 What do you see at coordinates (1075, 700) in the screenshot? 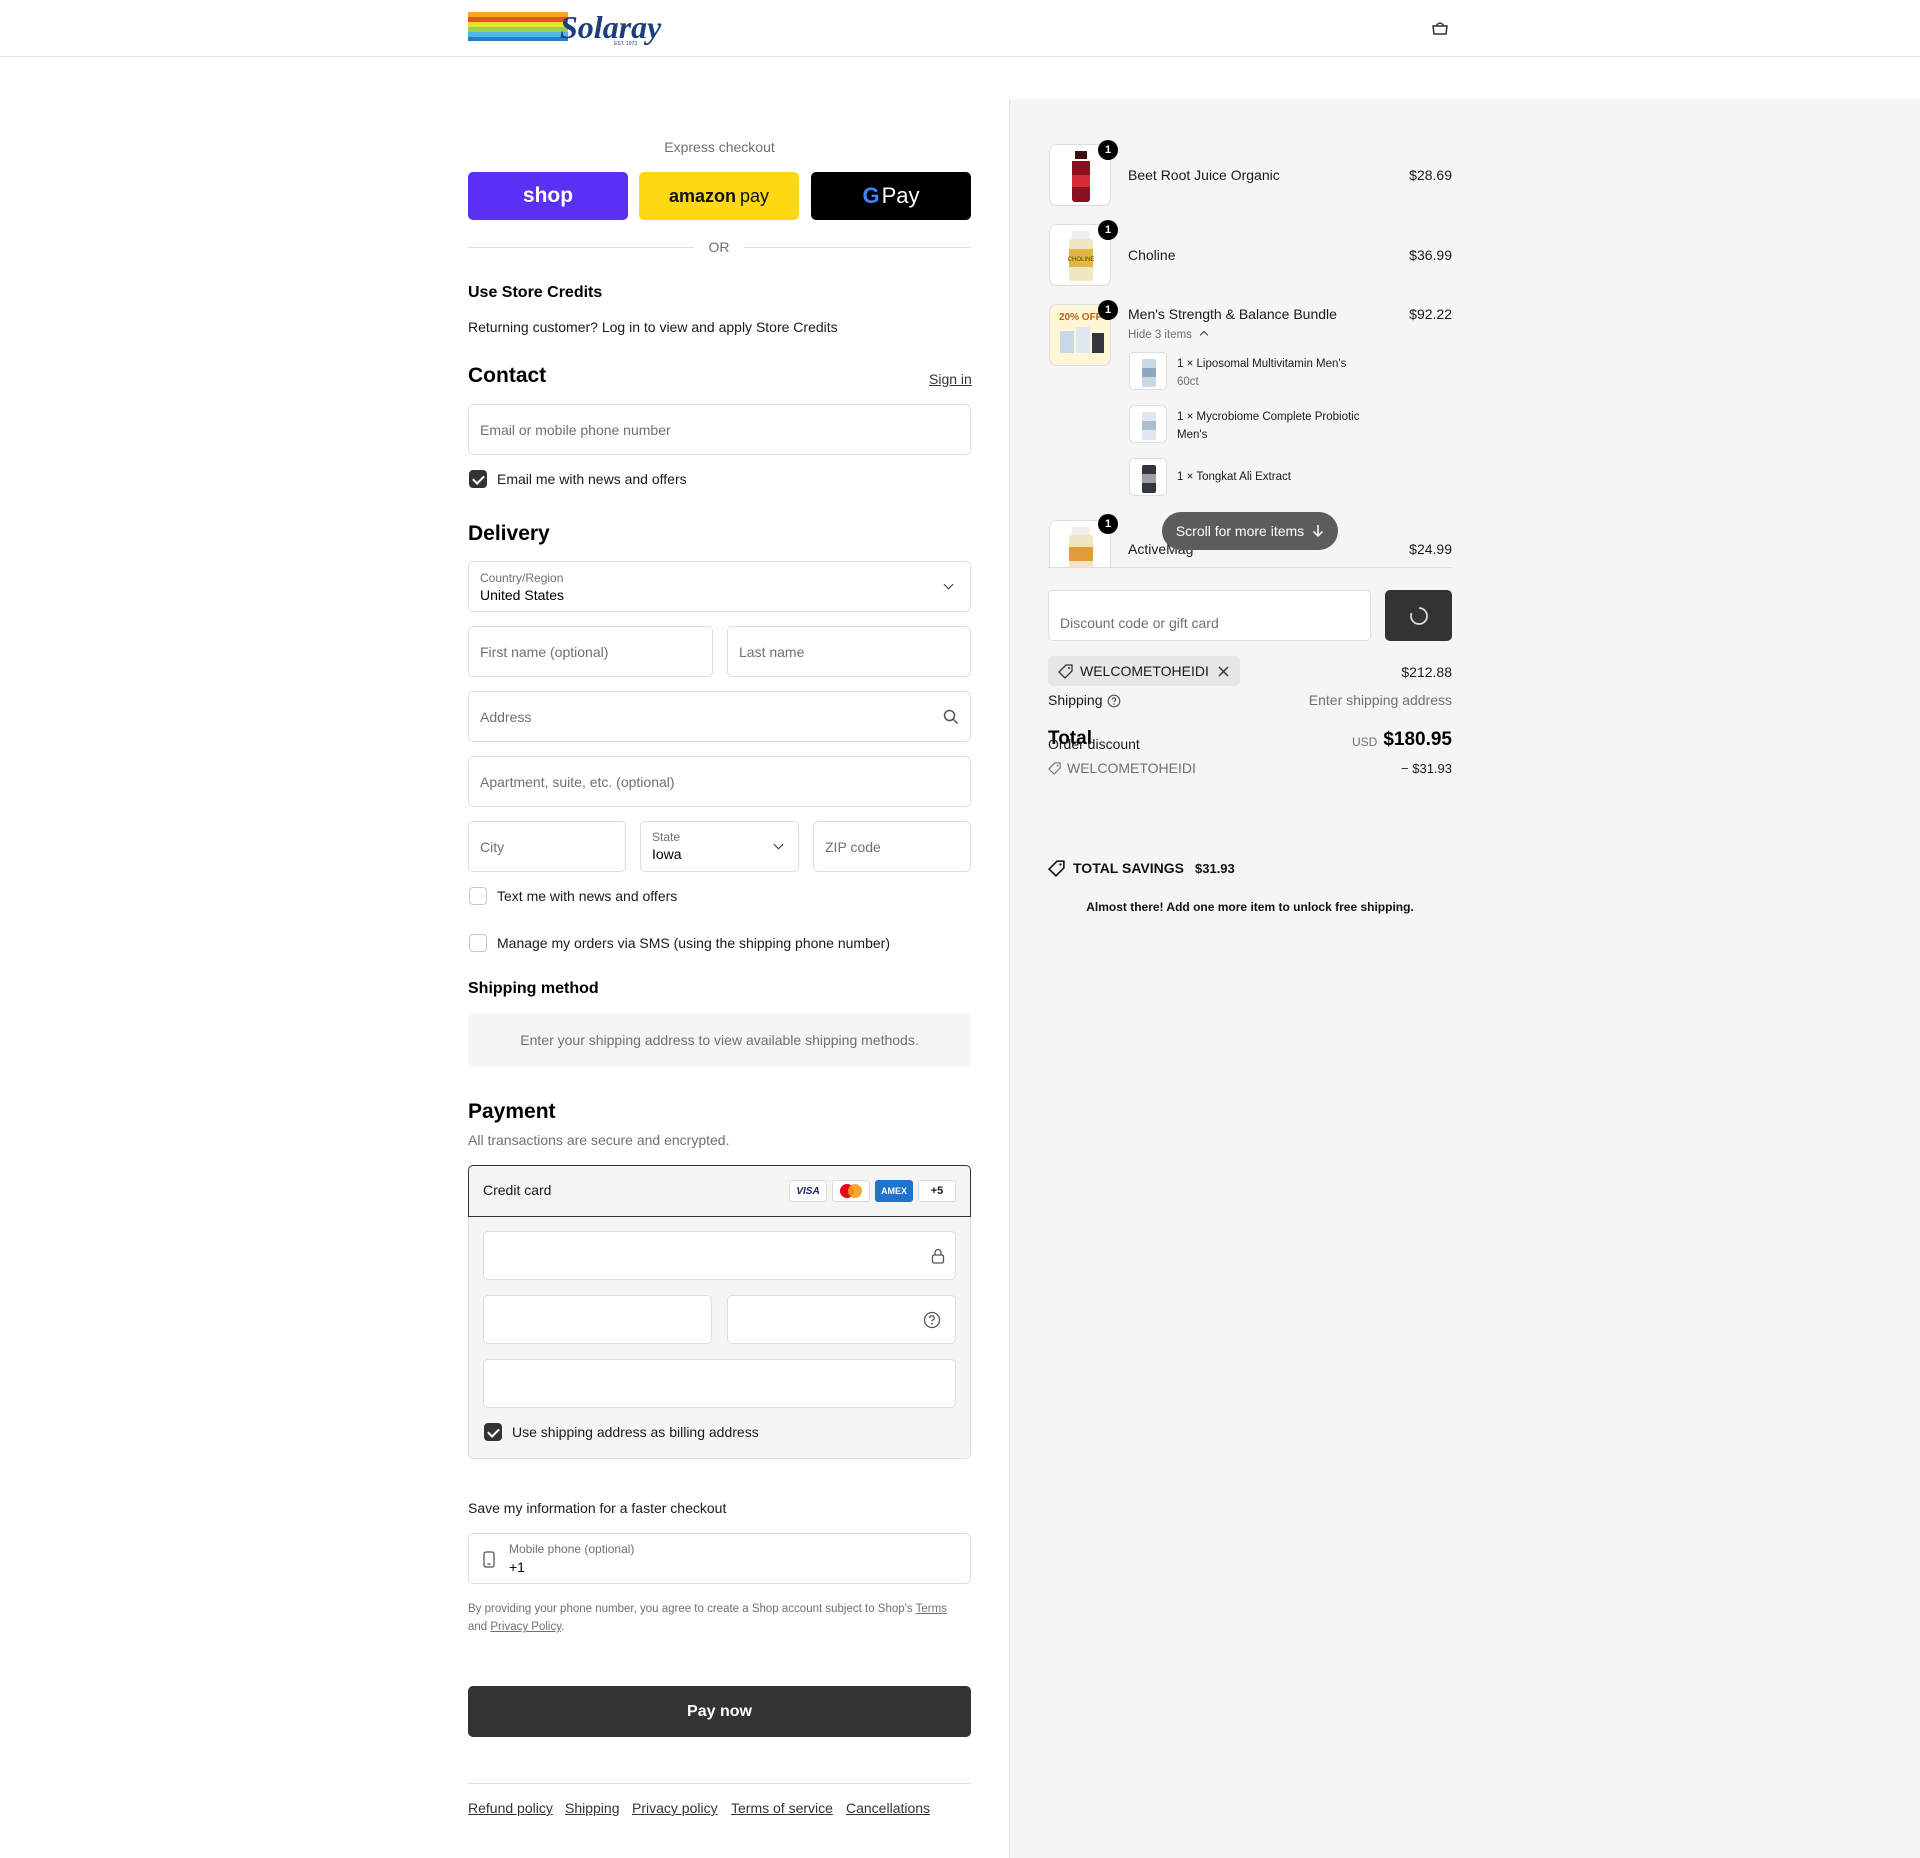
I see `shipping-label: Shipping` at bounding box center [1075, 700].